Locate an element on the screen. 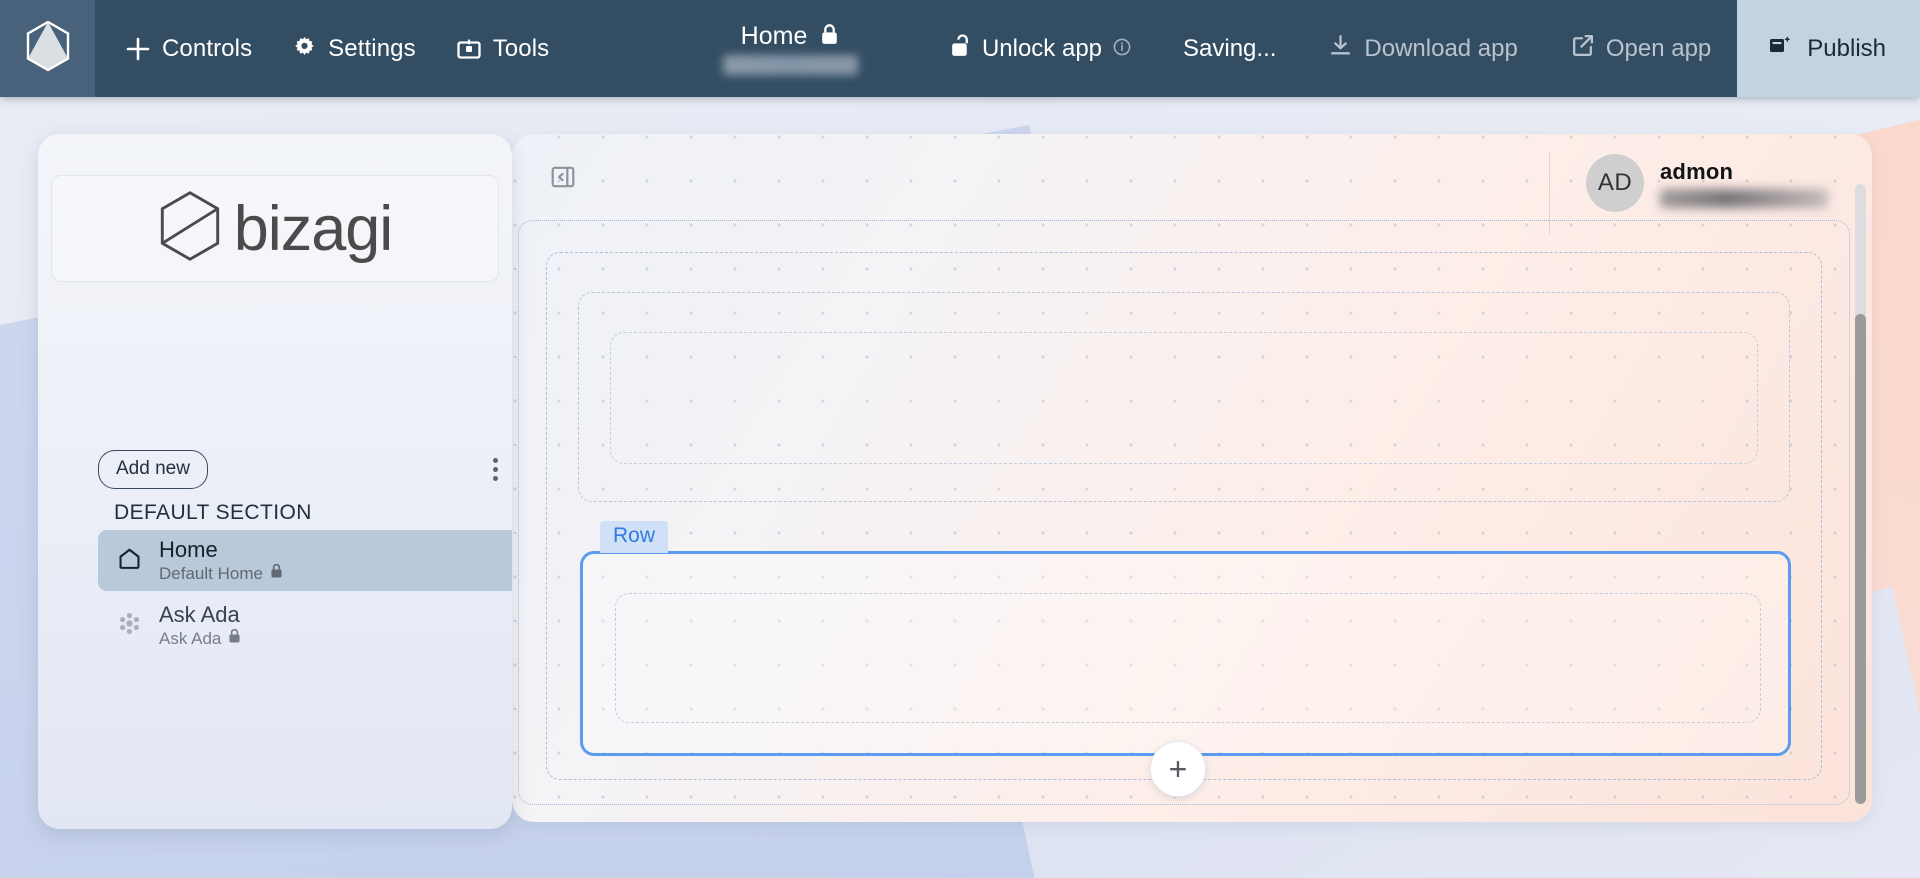 The image size is (1920, 878). open-app-button: Open app is located at coordinates (1640, 48).